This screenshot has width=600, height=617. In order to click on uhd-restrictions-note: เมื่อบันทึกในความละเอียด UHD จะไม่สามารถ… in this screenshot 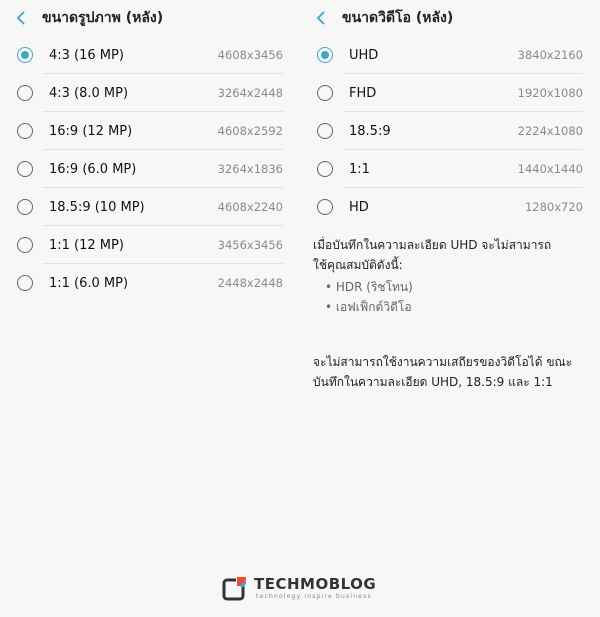, I will do `click(453, 276)`.